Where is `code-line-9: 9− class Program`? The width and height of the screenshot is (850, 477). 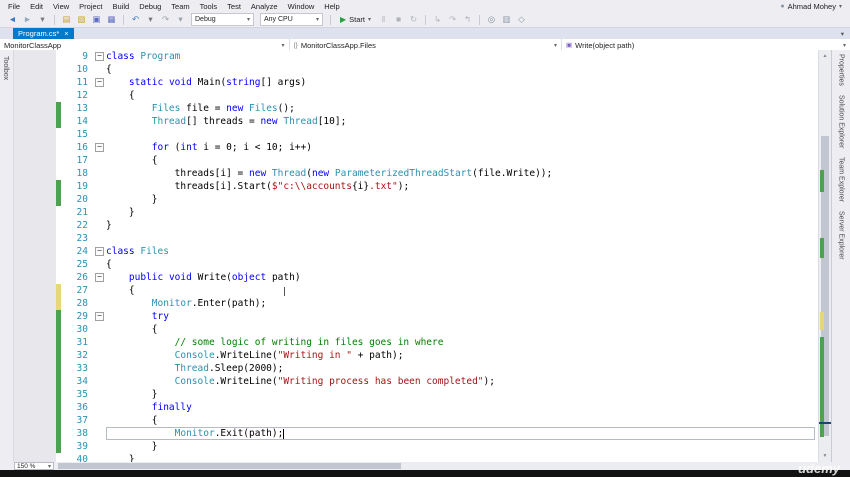
code-line-9: 9− class Program is located at coordinates (416, 56).